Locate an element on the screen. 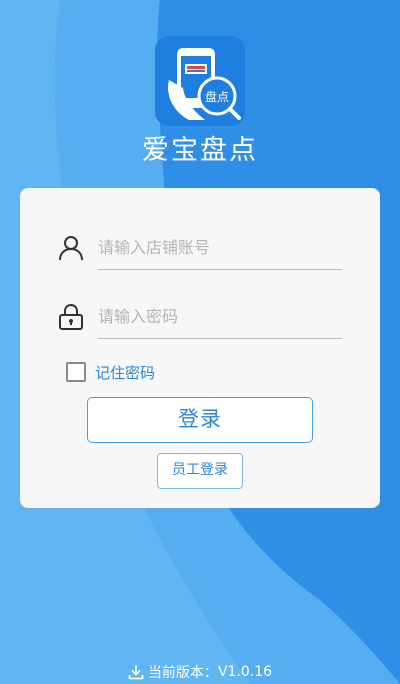 The width and height of the screenshot is (400, 684). remember-password-toggle: 记住密码 is located at coordinates (110, 372).